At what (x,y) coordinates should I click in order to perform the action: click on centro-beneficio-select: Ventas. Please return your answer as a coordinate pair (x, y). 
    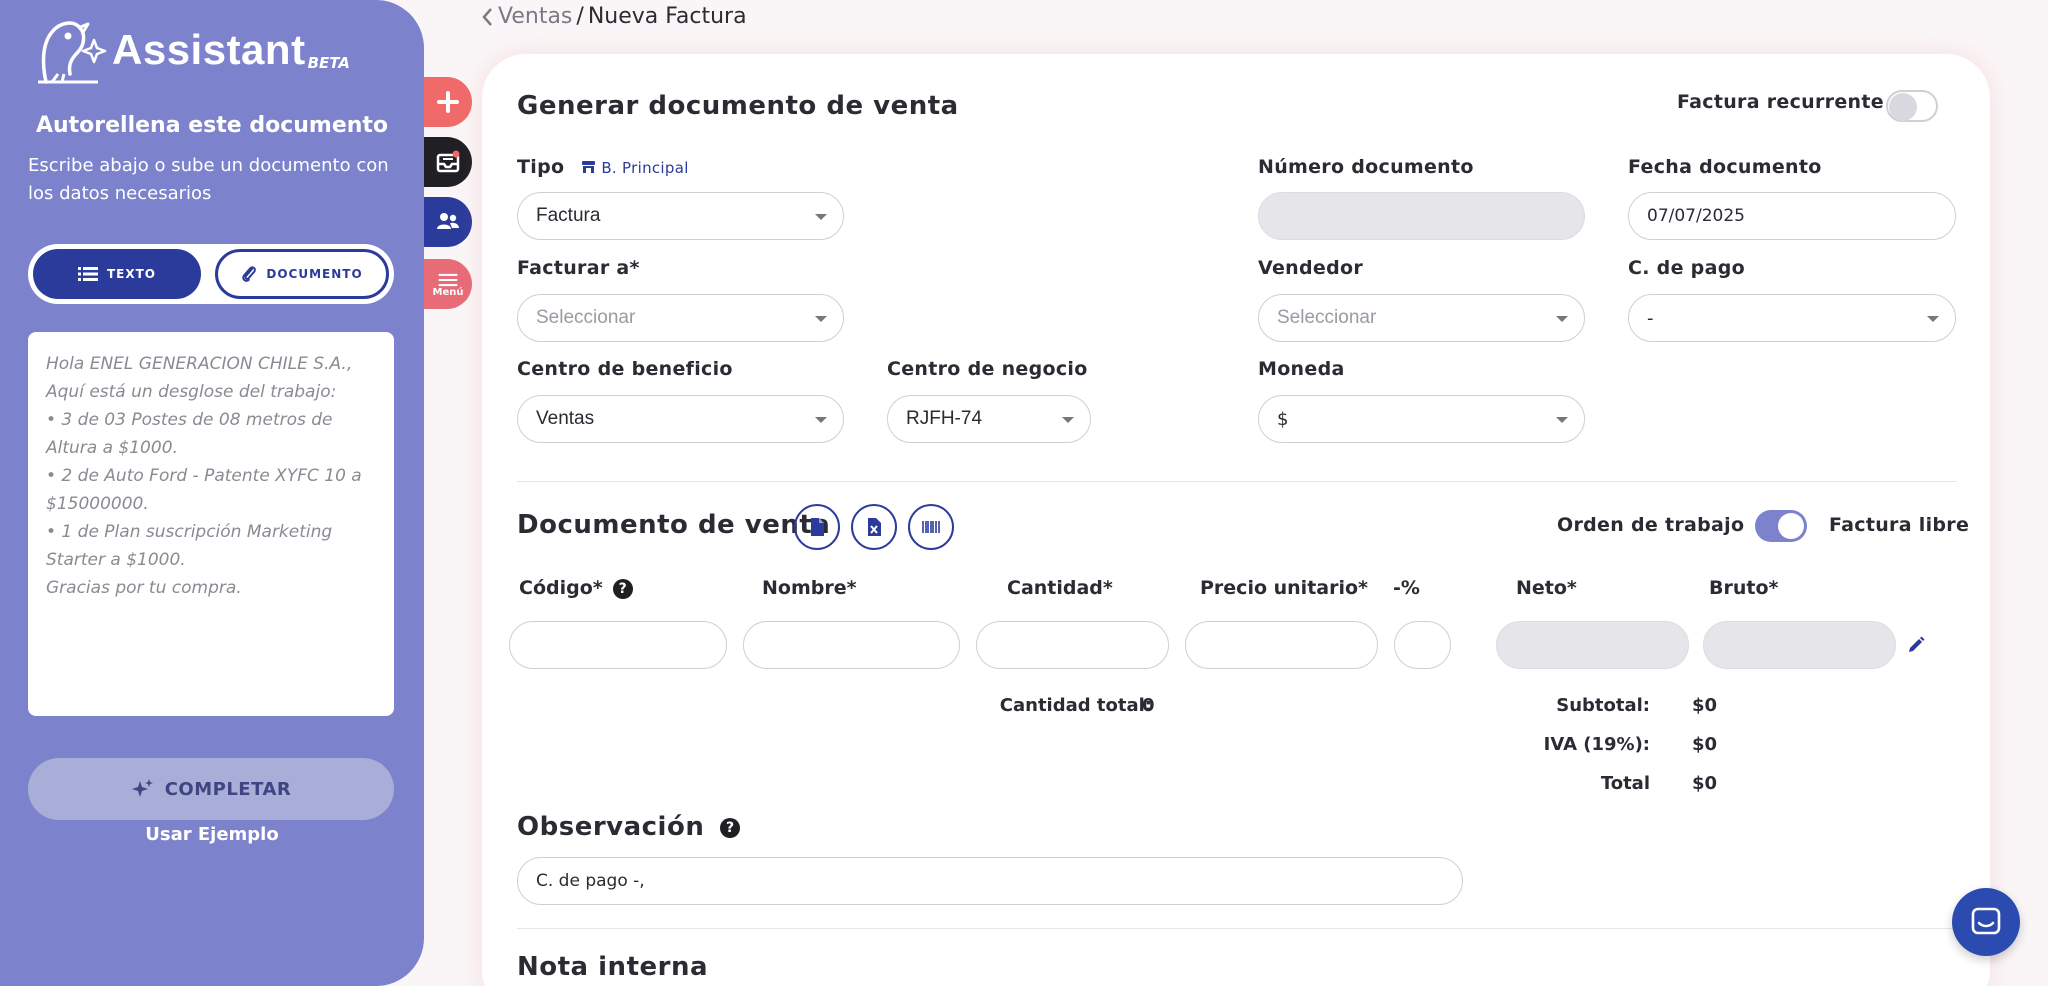
    Looking at the image, I should click on (680, 419).